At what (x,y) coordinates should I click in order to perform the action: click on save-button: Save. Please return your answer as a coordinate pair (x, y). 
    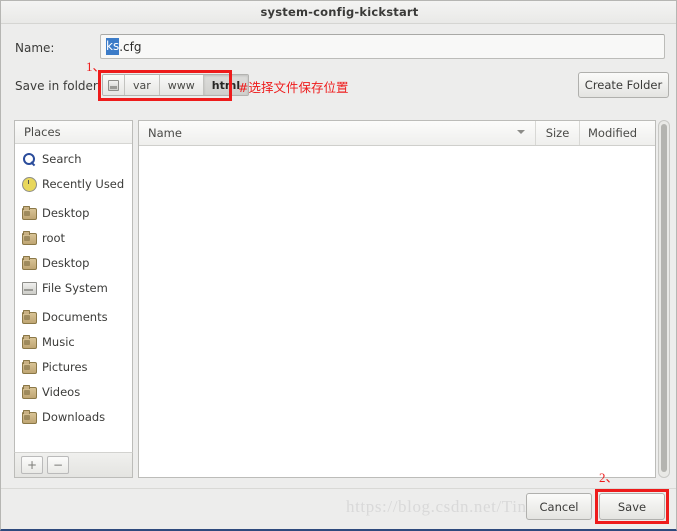
    Looking at the image, I should click on (632, 506).